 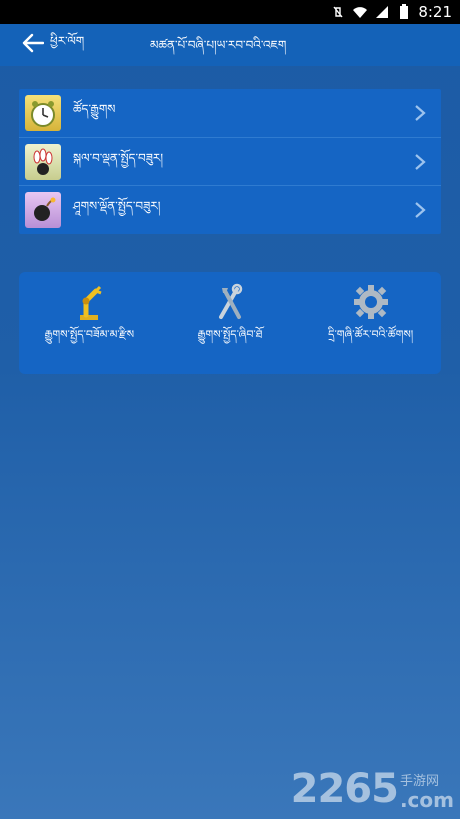 I want to click on bowling-icon, so click(x=43, y=161).